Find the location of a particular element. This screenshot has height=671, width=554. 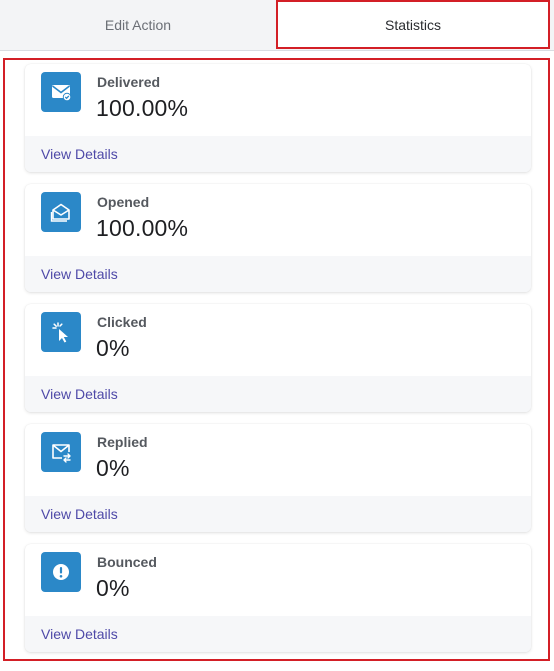

mail-check-icon is located at coordinates (61, 92).